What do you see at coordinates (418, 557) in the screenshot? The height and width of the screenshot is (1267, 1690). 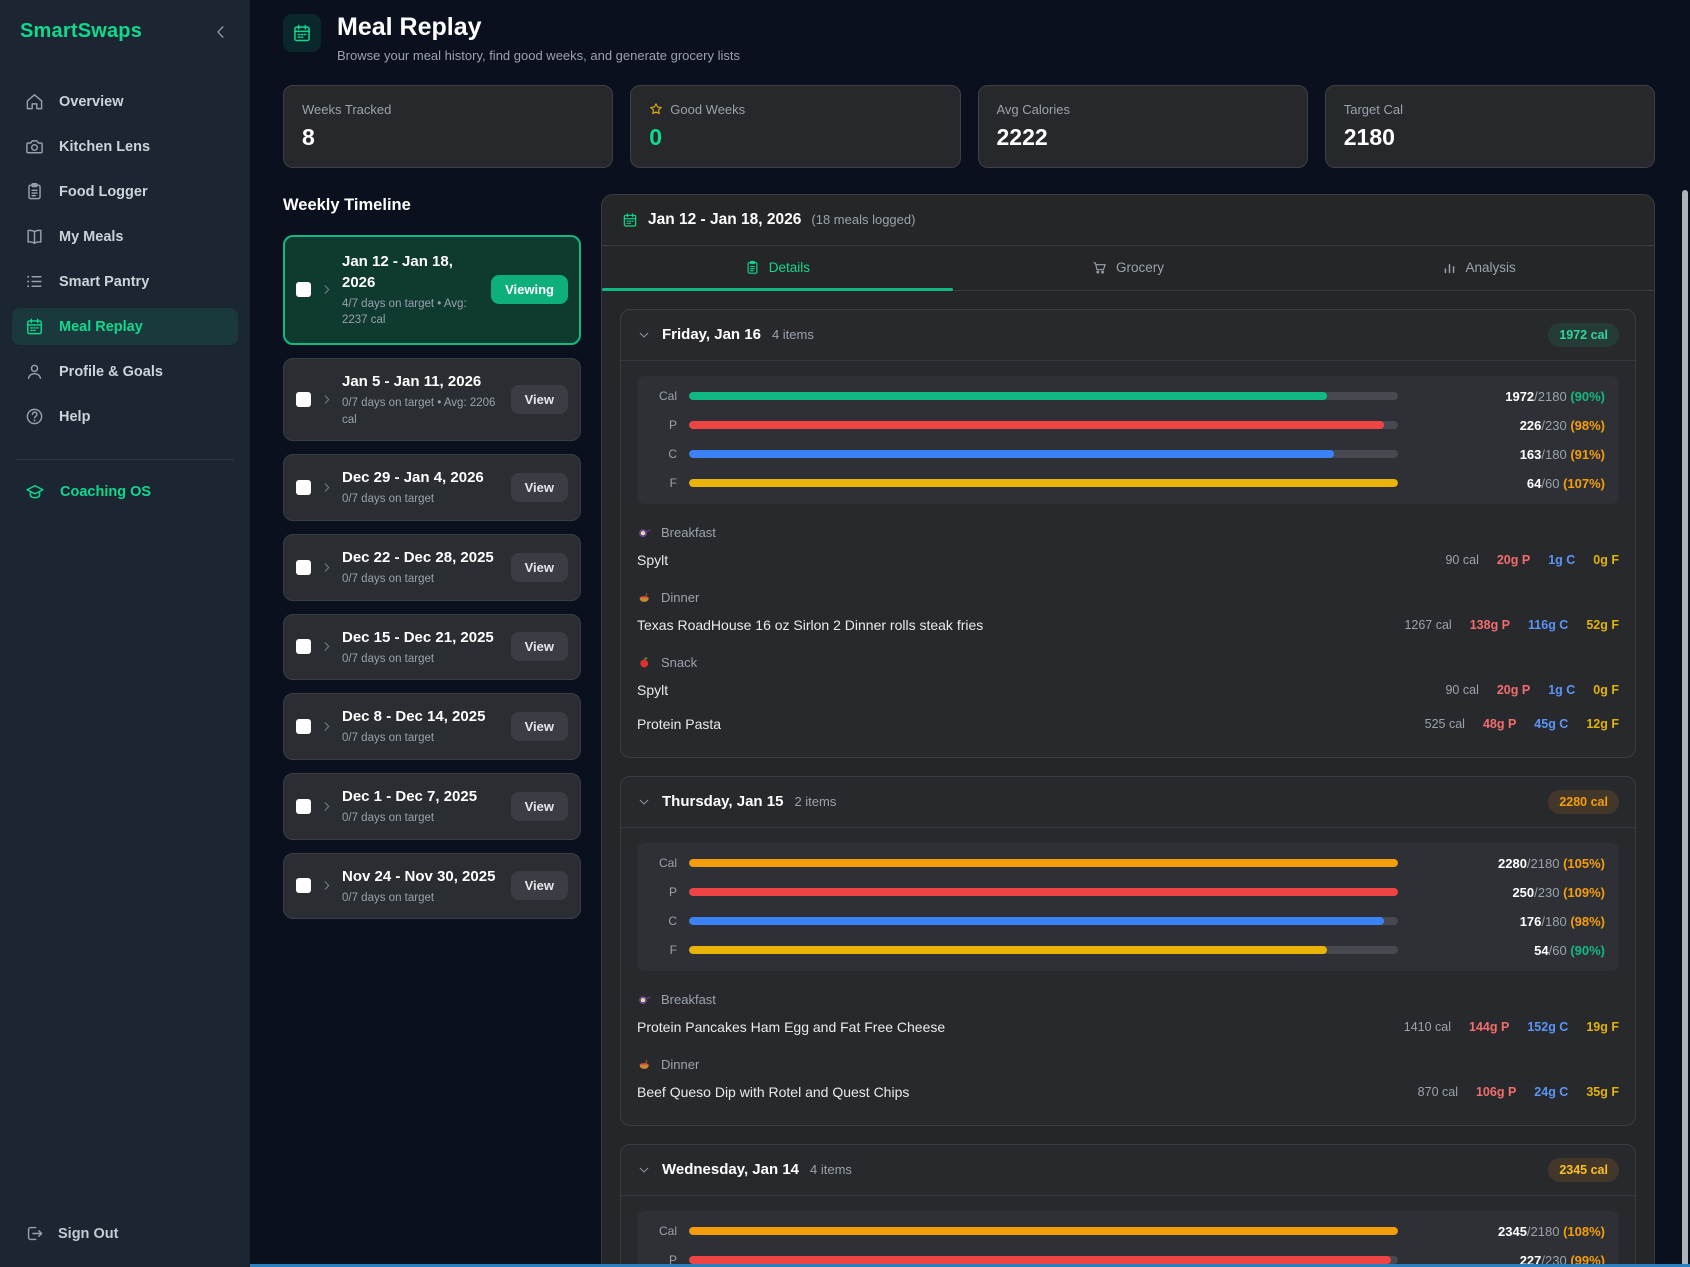 I see `week-range: Dec 22 - Dec 28, 2025` at bounding box center [418, 557].